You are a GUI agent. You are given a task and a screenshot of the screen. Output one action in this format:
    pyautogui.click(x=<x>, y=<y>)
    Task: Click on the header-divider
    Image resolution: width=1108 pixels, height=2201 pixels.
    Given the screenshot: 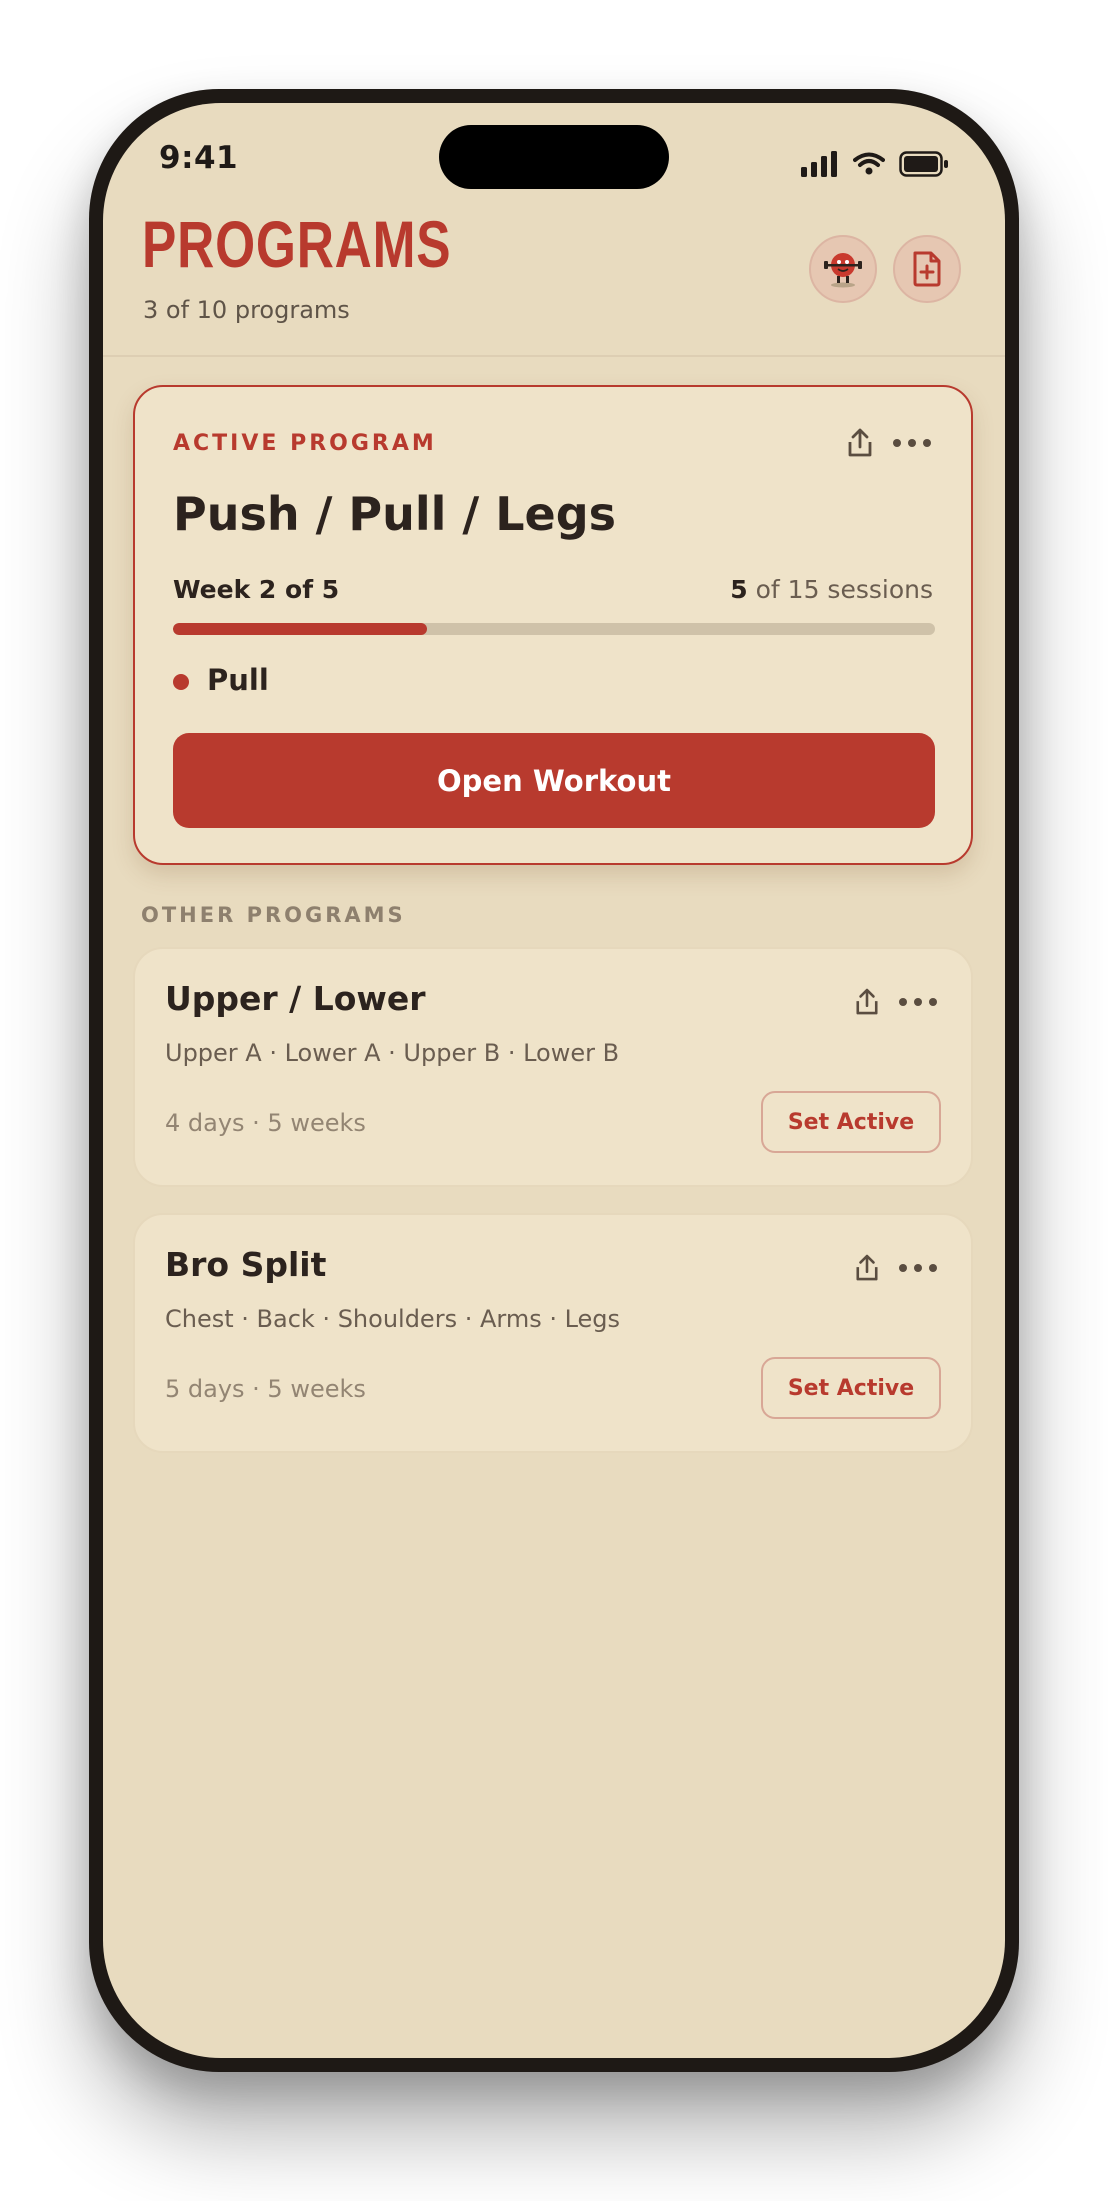 What is the action you would take?
    pyautogui.click(x=554, y=356)
    